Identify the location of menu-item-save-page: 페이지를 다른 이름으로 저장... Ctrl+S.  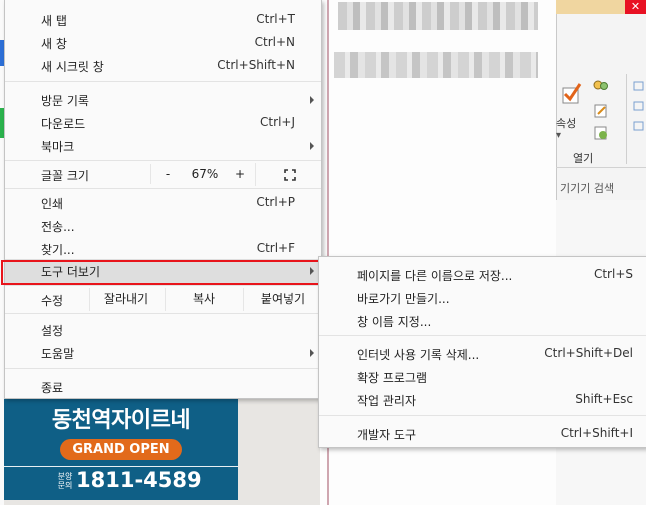
(482, 274).